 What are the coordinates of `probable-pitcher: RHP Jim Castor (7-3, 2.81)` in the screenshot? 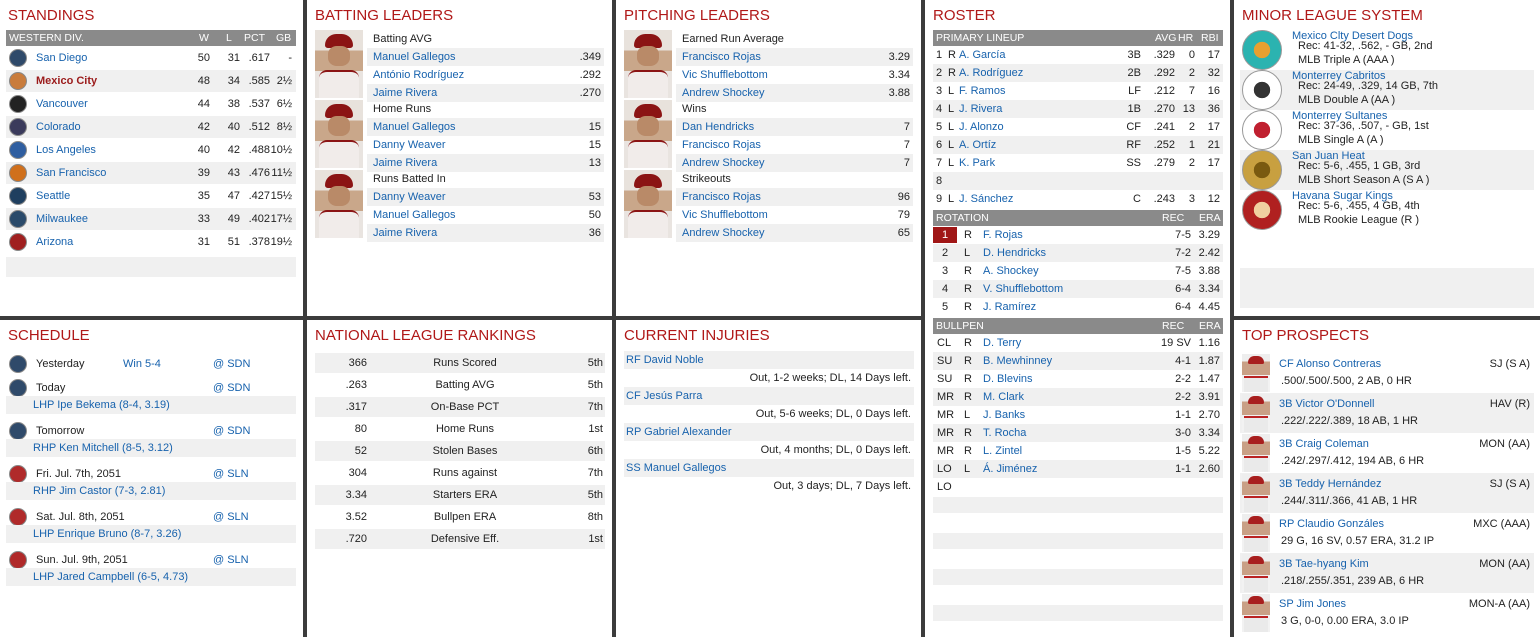 It's located at (151, 491).